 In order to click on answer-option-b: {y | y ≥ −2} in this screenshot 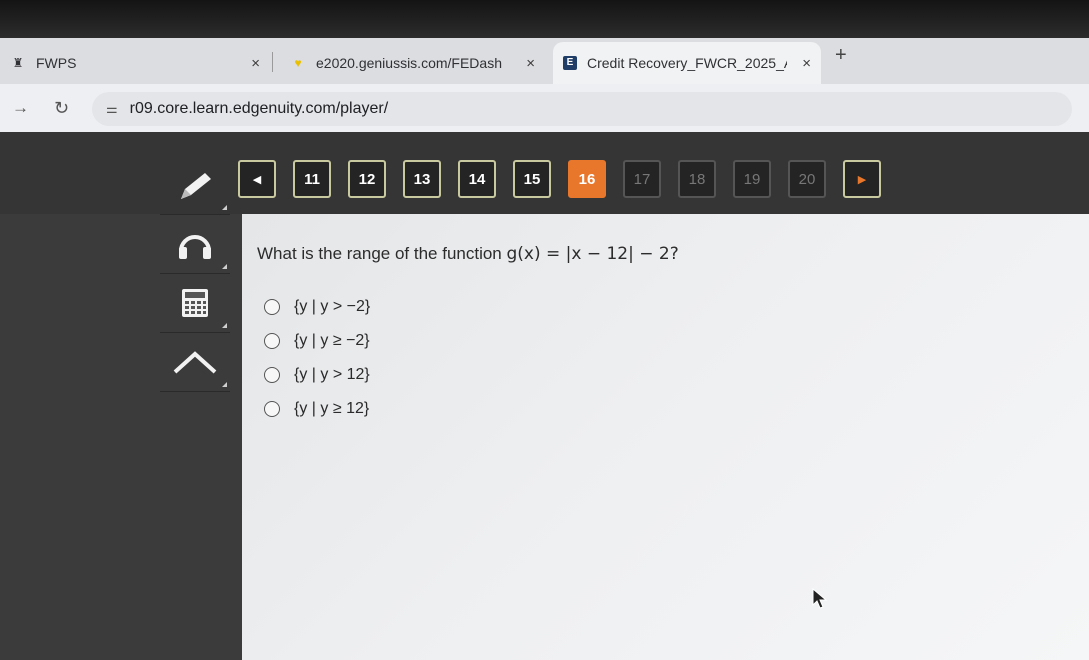, I will do `click(317, 341)`.